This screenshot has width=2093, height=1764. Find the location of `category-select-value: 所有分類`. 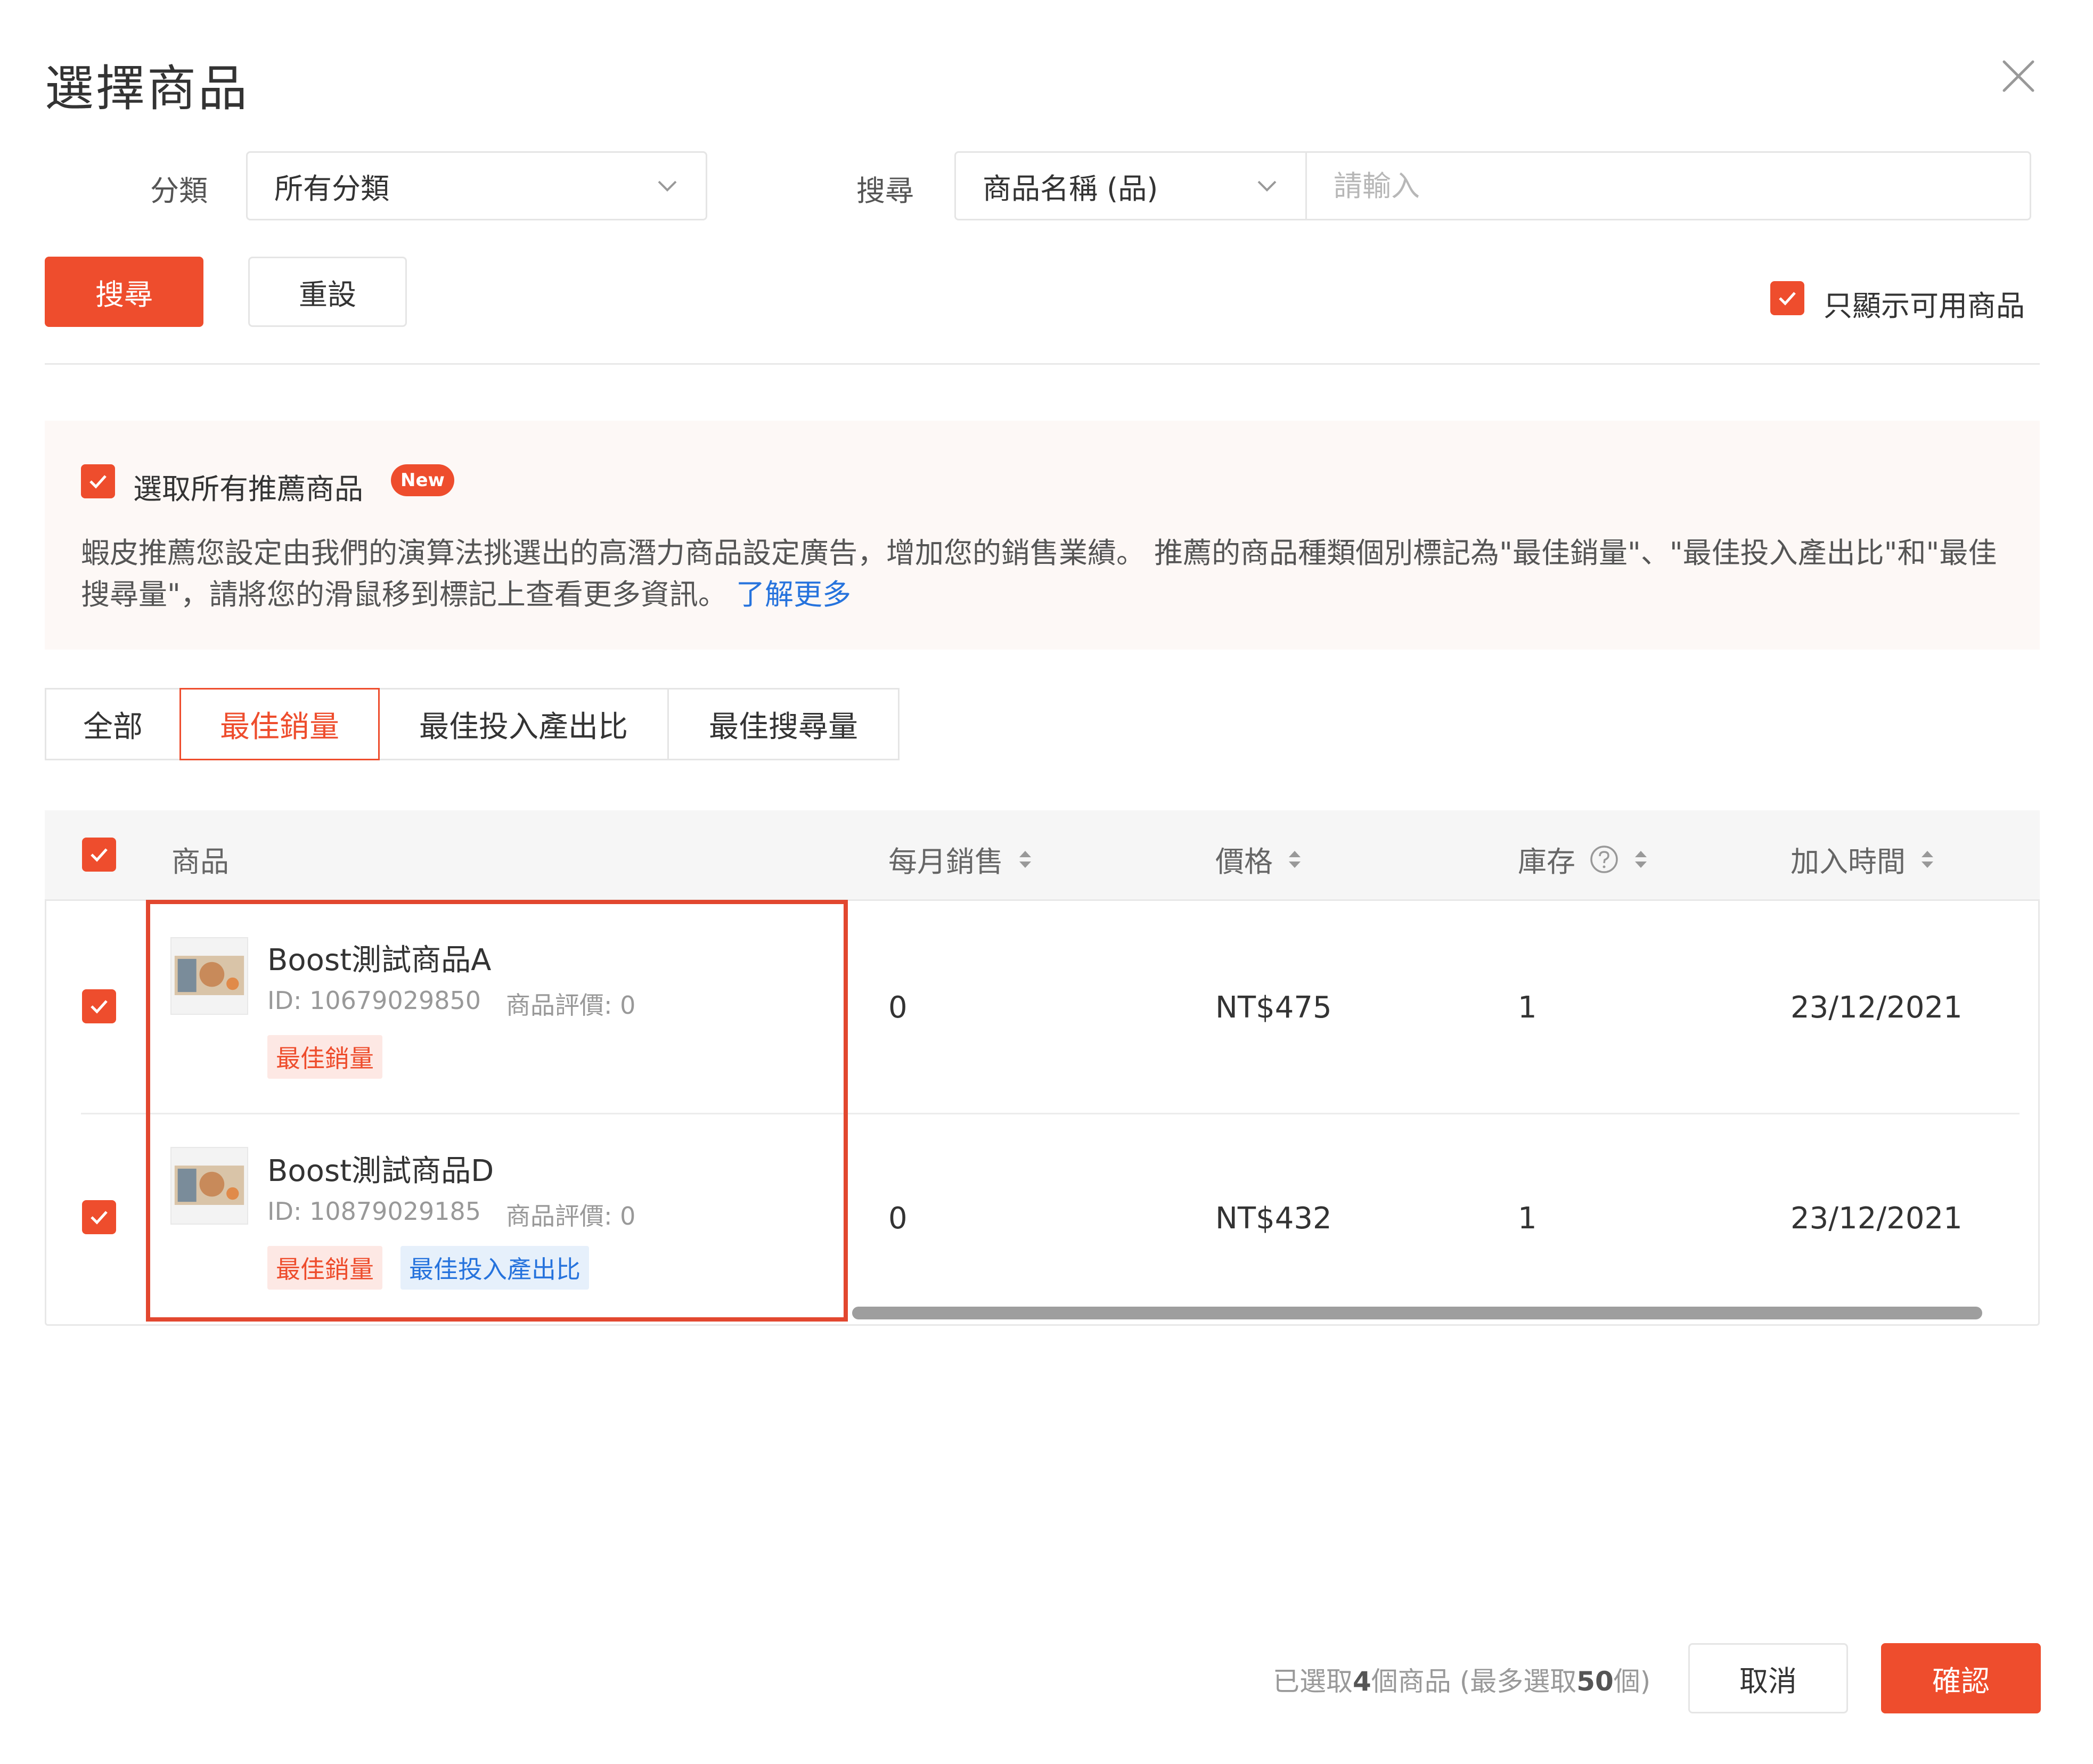

category-select-value: 所有分類 is located at coordinates (331, 188).